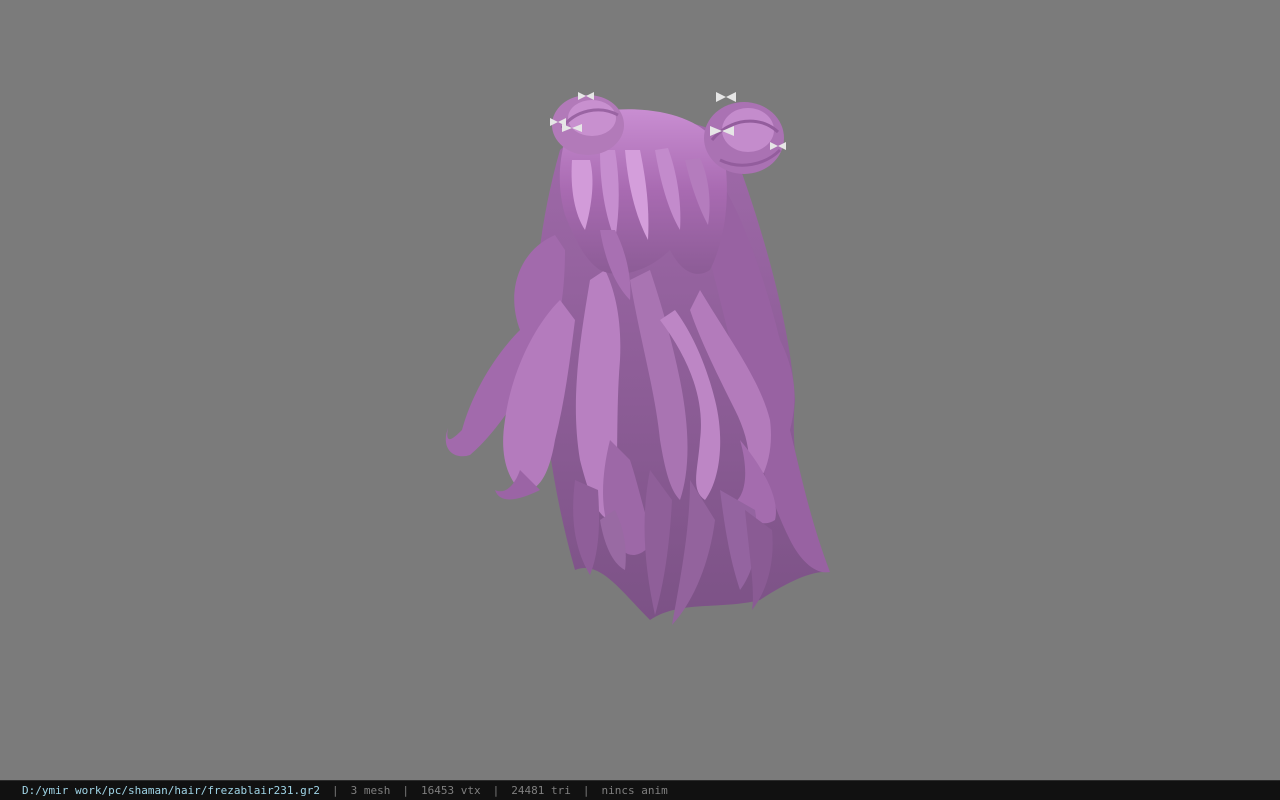  What do you see at coordinates (541, 790) in the screenshot?
I see `triangle-count-label: 24481 tri` at bounding box center [541, 790].